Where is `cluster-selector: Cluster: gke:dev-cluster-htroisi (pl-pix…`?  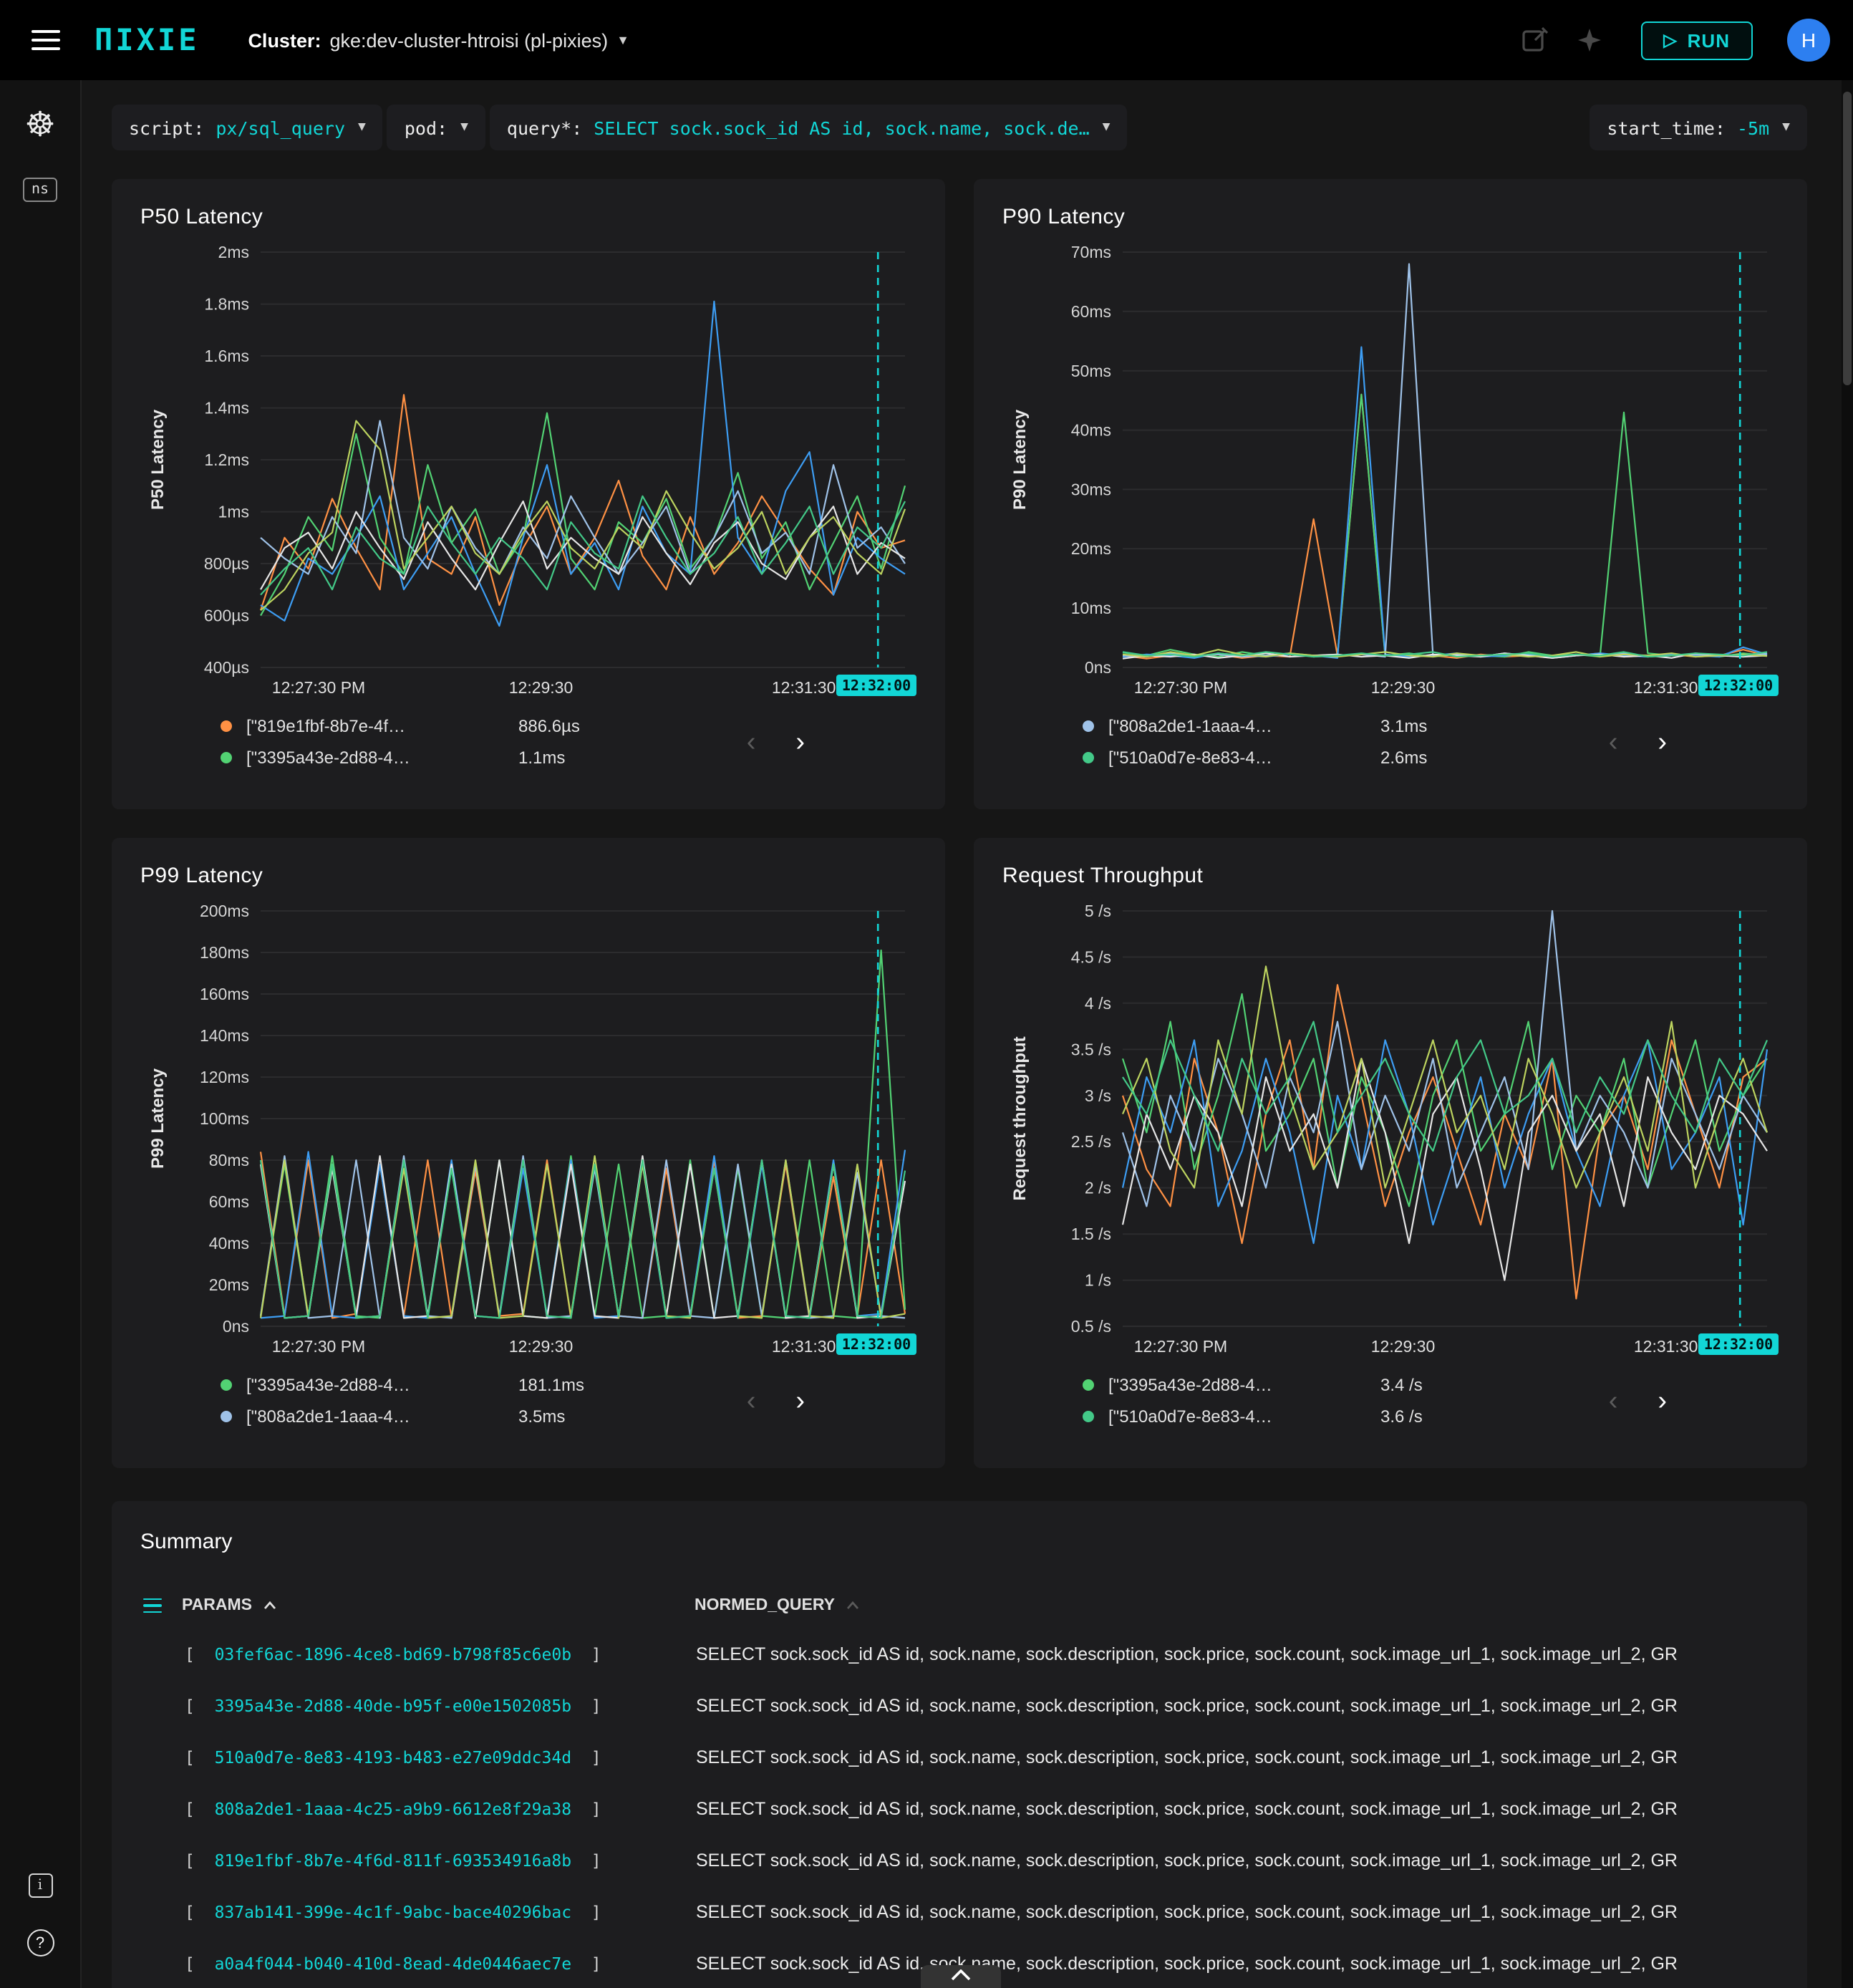
cluster-selector: Cluster: gke:dev-cluster-htroisi (pl-pix… is located at coordinates (439, 40).